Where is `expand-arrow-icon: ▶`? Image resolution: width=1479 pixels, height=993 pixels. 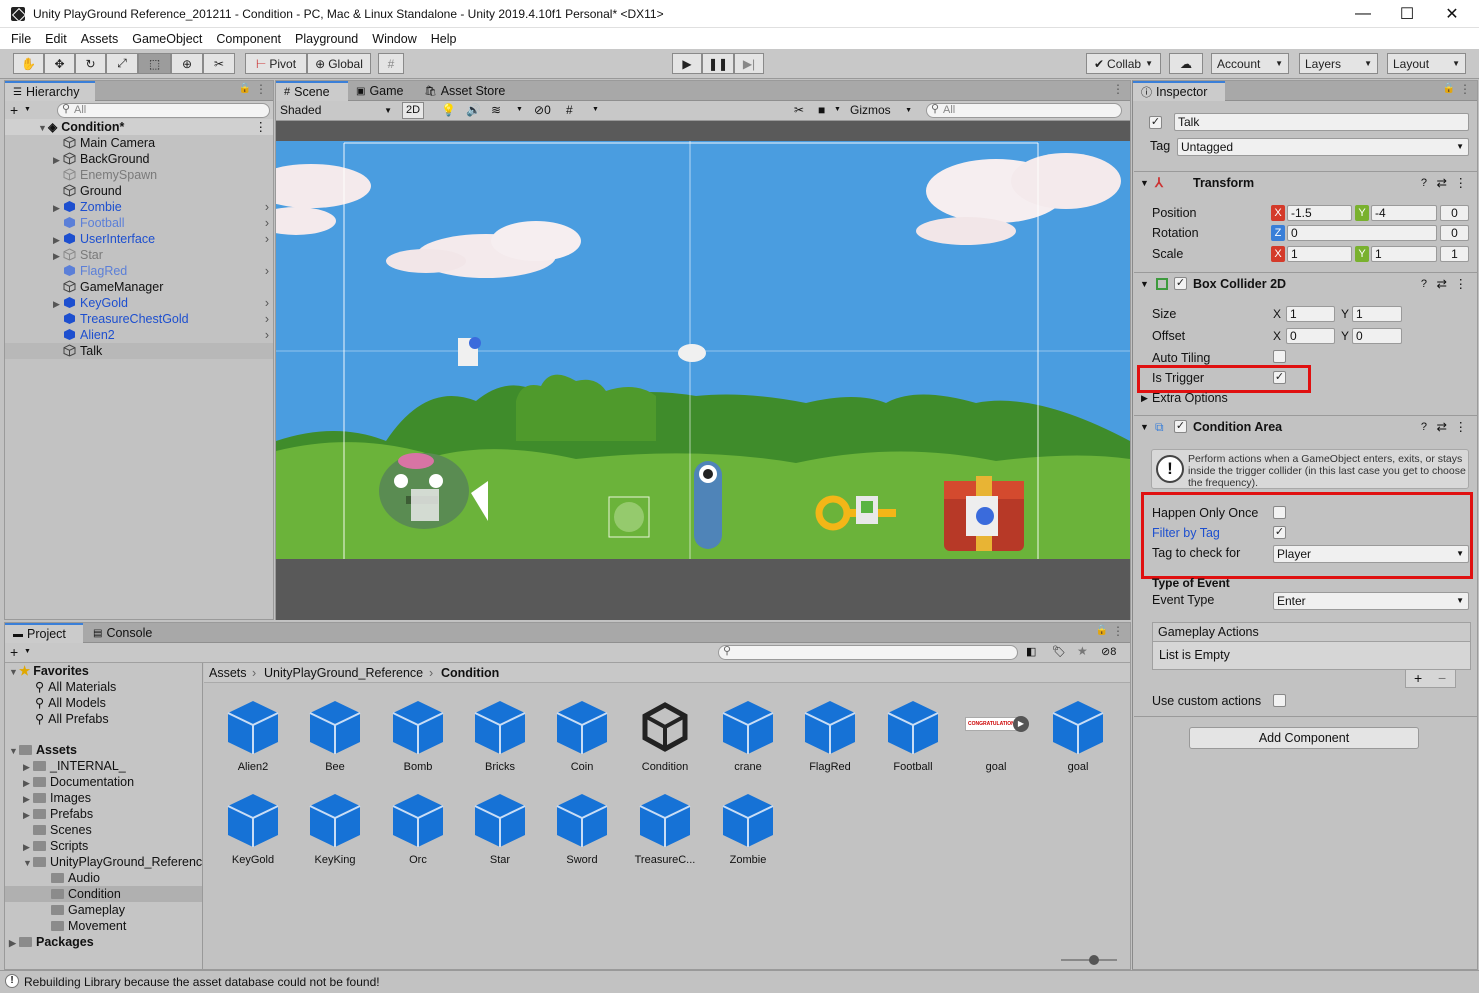
expand-arrow-icon: ▶ is located at coordinates (1144, 398).